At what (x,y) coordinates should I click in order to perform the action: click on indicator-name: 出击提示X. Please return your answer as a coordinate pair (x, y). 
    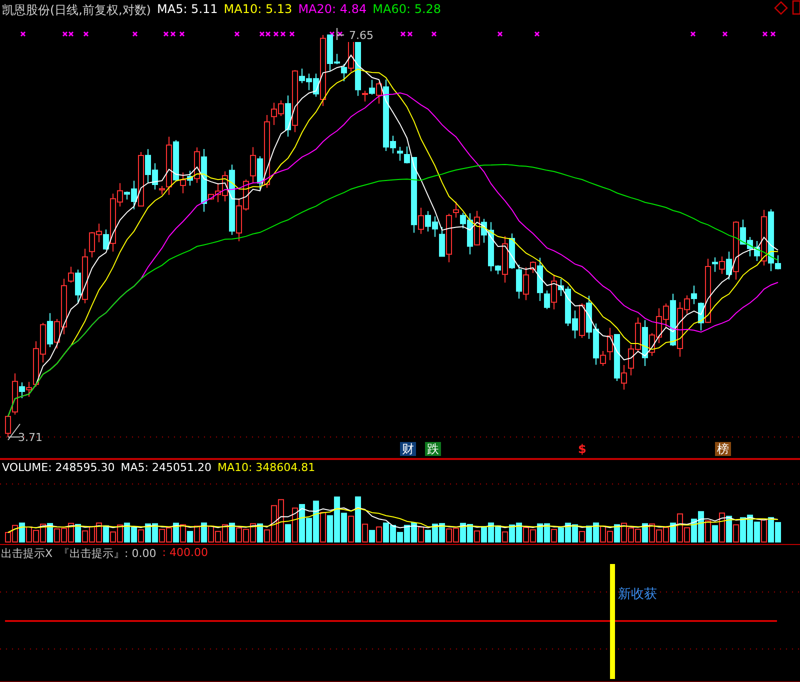
    Looking at the image, I should click on (27, 553).